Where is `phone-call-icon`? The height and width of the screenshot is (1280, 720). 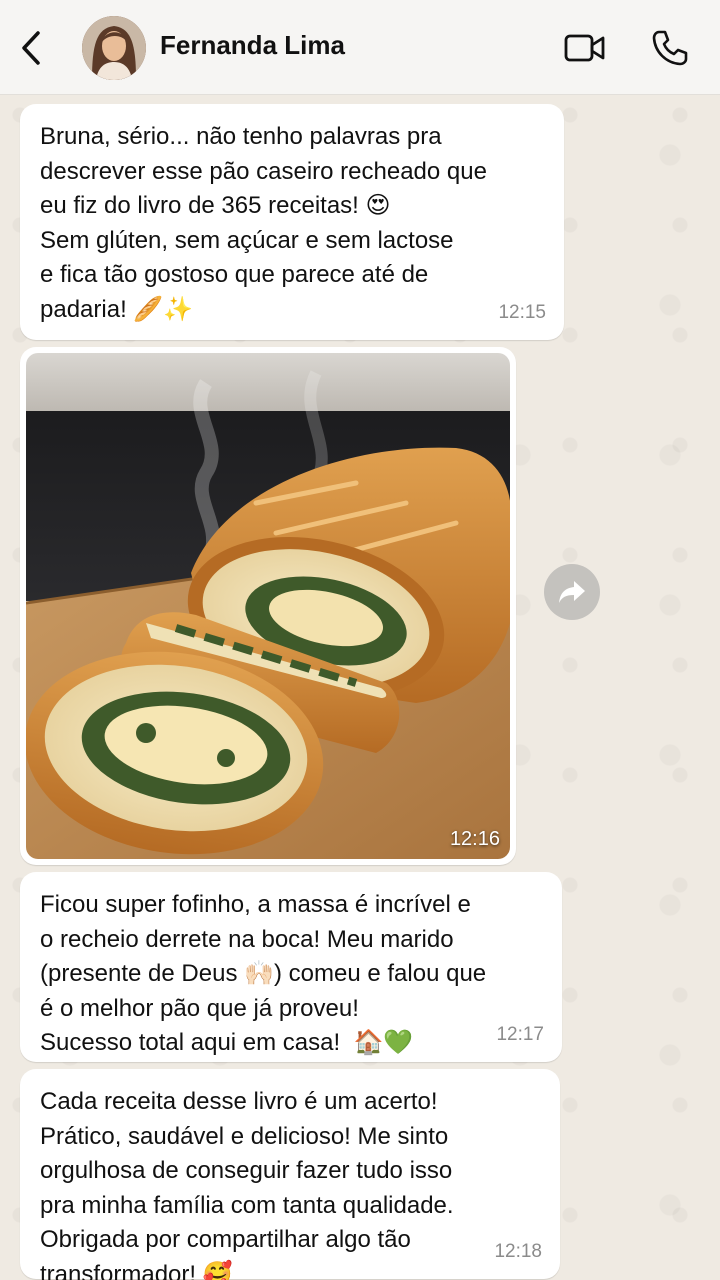 phone-call-icon is located at coordinates (670, 48).